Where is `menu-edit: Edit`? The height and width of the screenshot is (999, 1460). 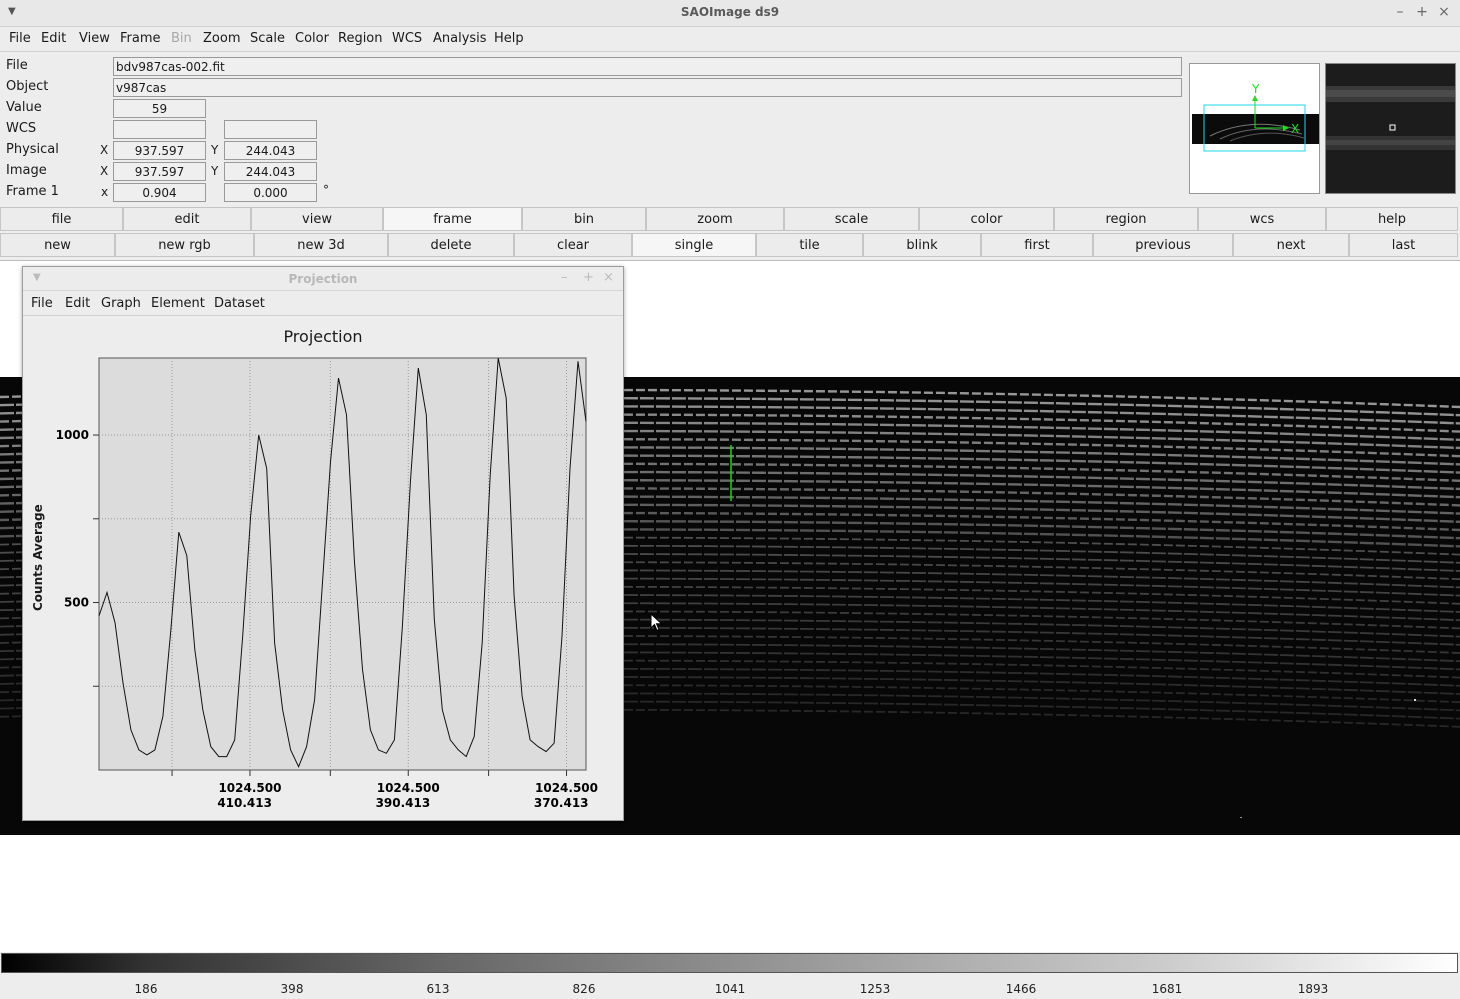 menu-edit: Edit is located at coordinates (53, 38).